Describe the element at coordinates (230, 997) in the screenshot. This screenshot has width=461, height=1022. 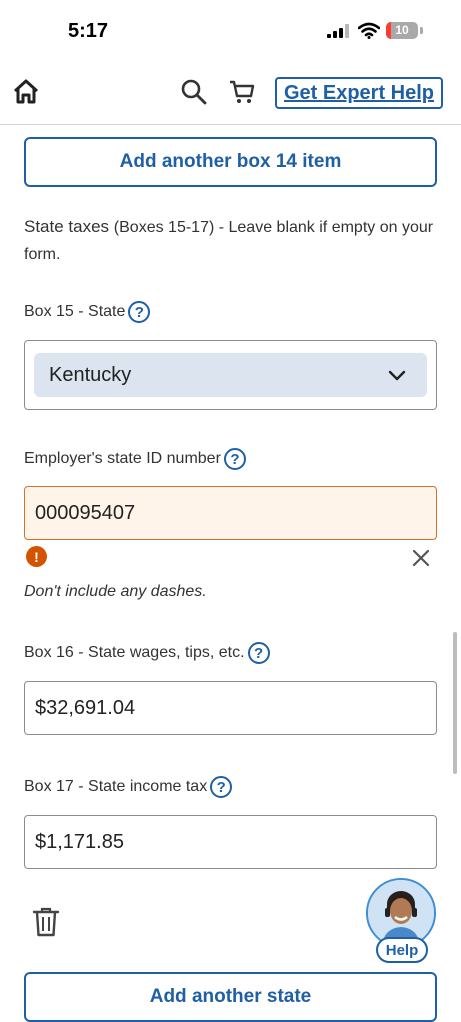
I see `add-another-state-button: Add another state` at that location.